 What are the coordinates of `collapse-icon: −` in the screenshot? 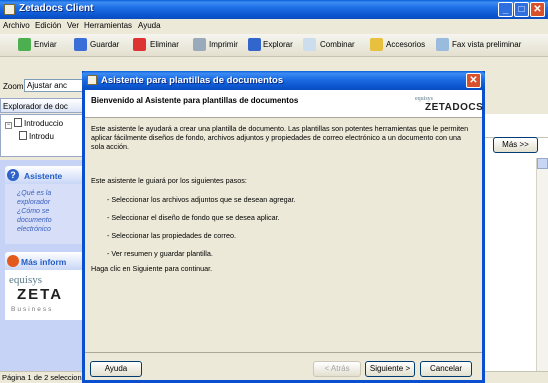 It's located at (8, 125).